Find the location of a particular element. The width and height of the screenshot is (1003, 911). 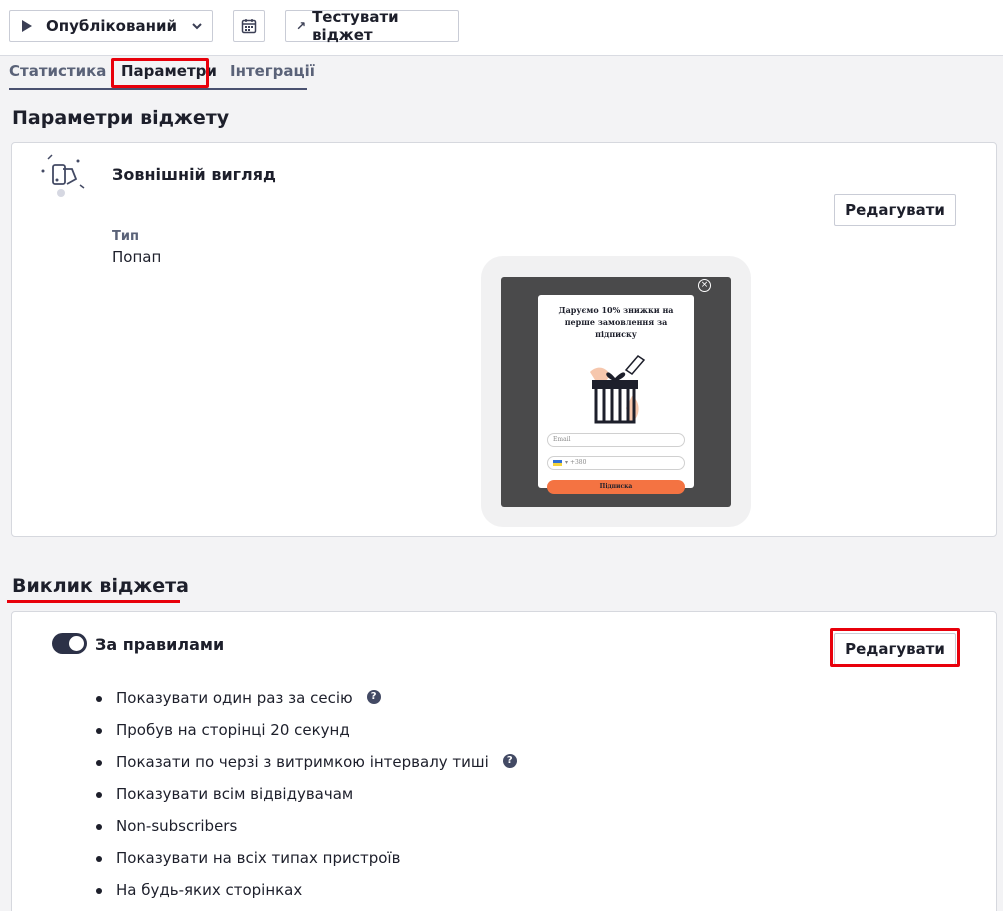

type-label: Тип is located at coordinates (125, 236).